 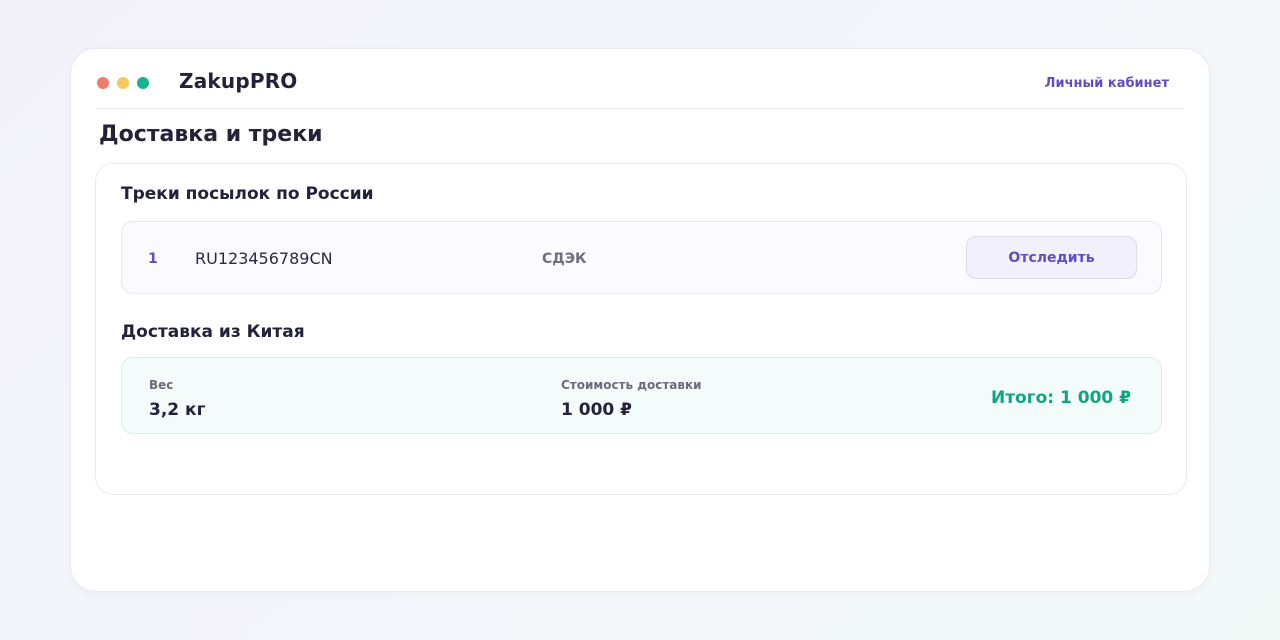 I want to click on brand-logo: ZakupPRO, so click(x=238, y=81).